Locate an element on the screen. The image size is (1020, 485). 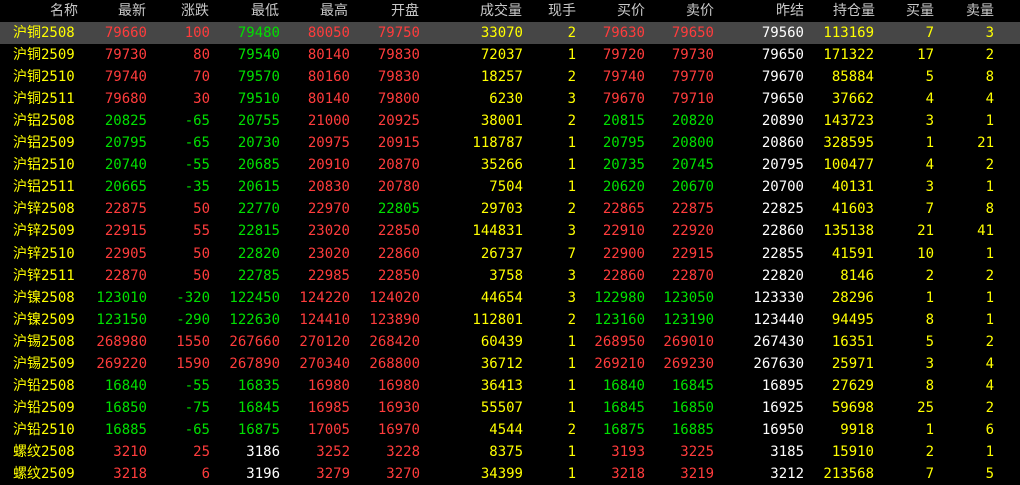
header-prev-settle: 昨结 is located at coordinates (790, 11).